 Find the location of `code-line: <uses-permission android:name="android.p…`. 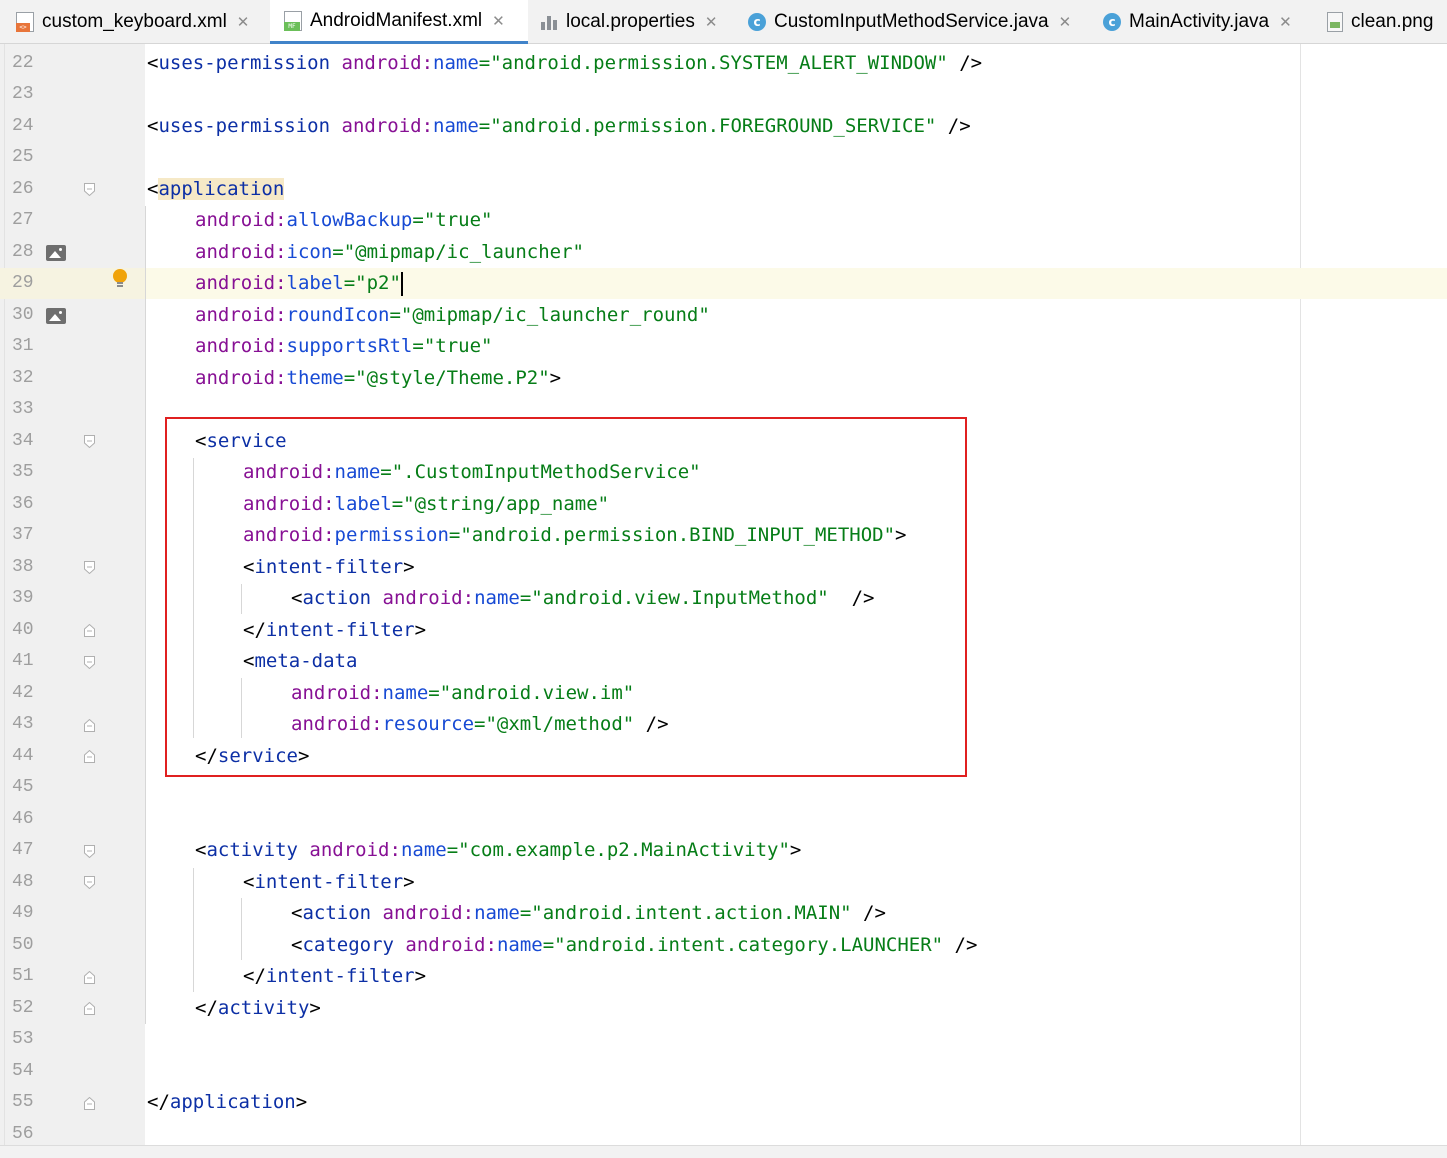

code-line: <uses-permission android:name="android.p… is located at coordinates (559, 126).